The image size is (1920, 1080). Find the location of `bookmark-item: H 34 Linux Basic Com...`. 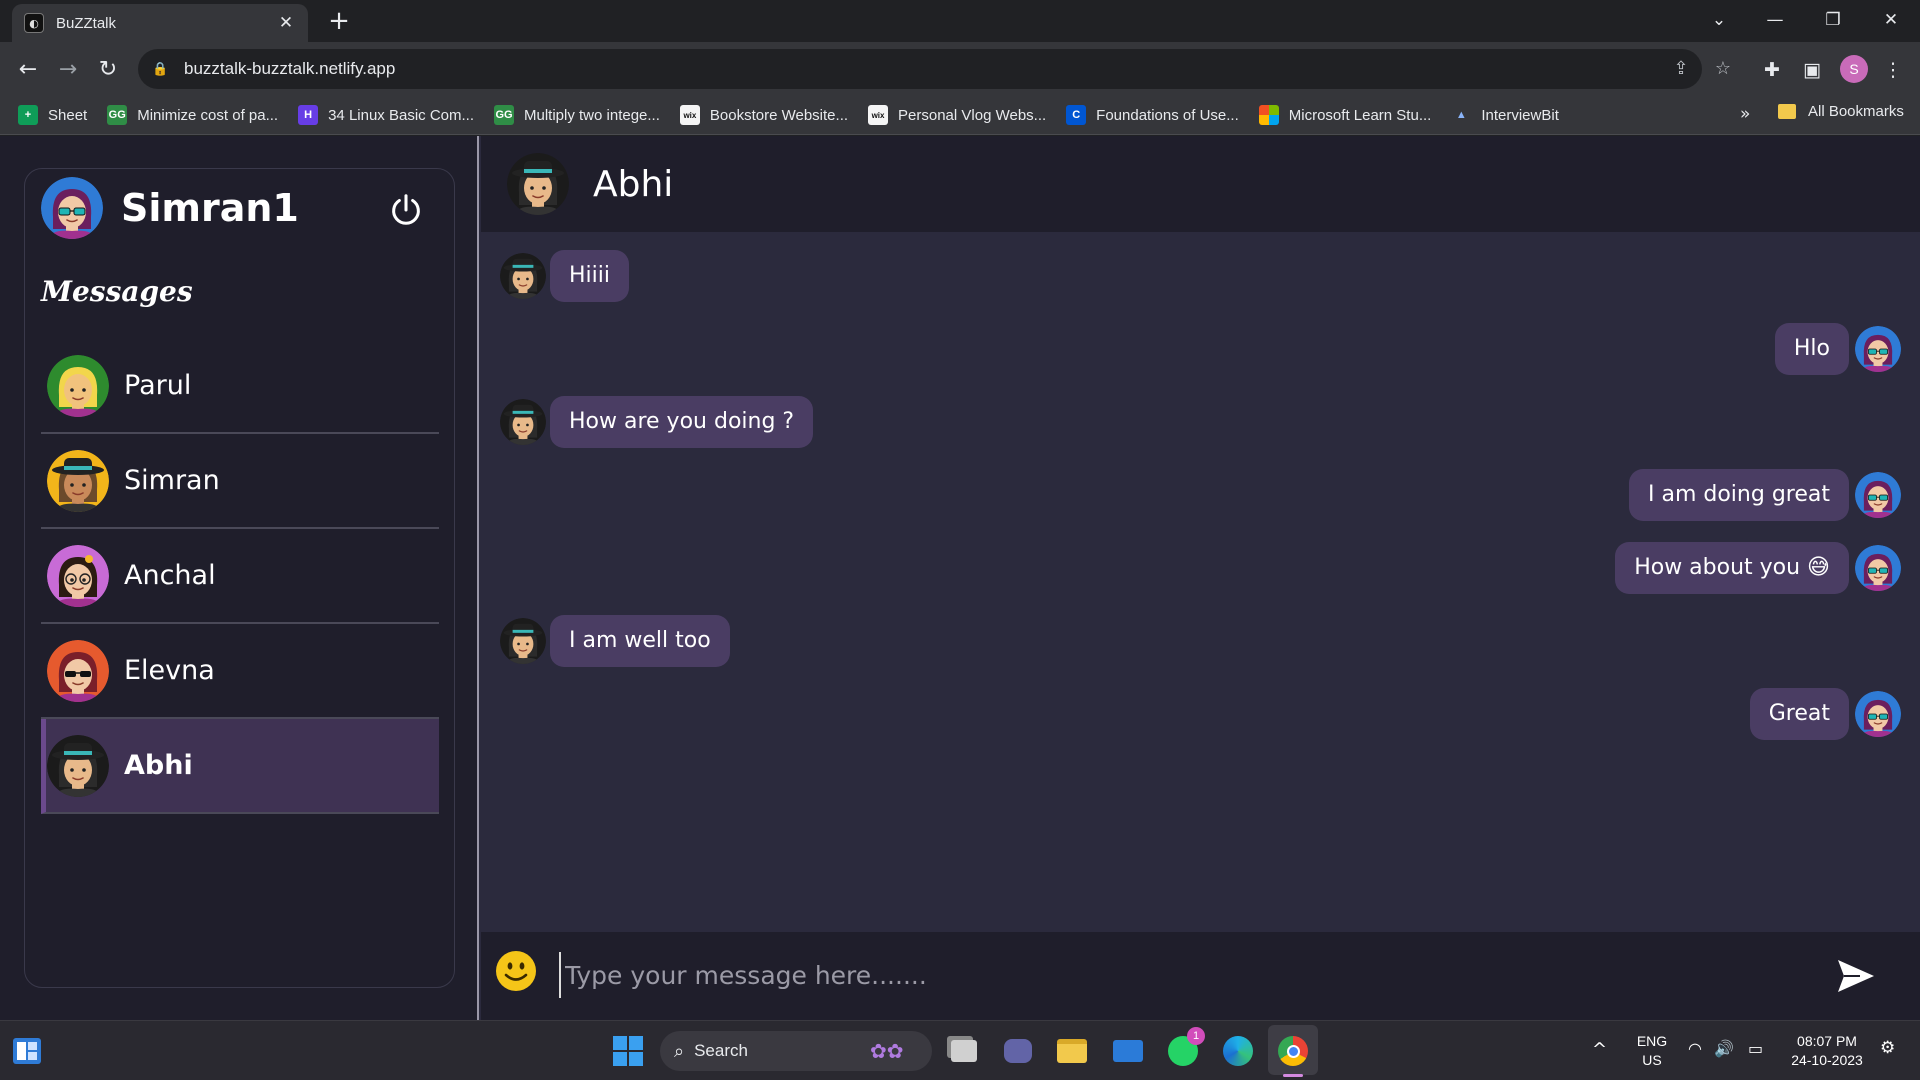

bookmark-item: H 34 Linux Basic Com... is located at coordinates (386, 115).